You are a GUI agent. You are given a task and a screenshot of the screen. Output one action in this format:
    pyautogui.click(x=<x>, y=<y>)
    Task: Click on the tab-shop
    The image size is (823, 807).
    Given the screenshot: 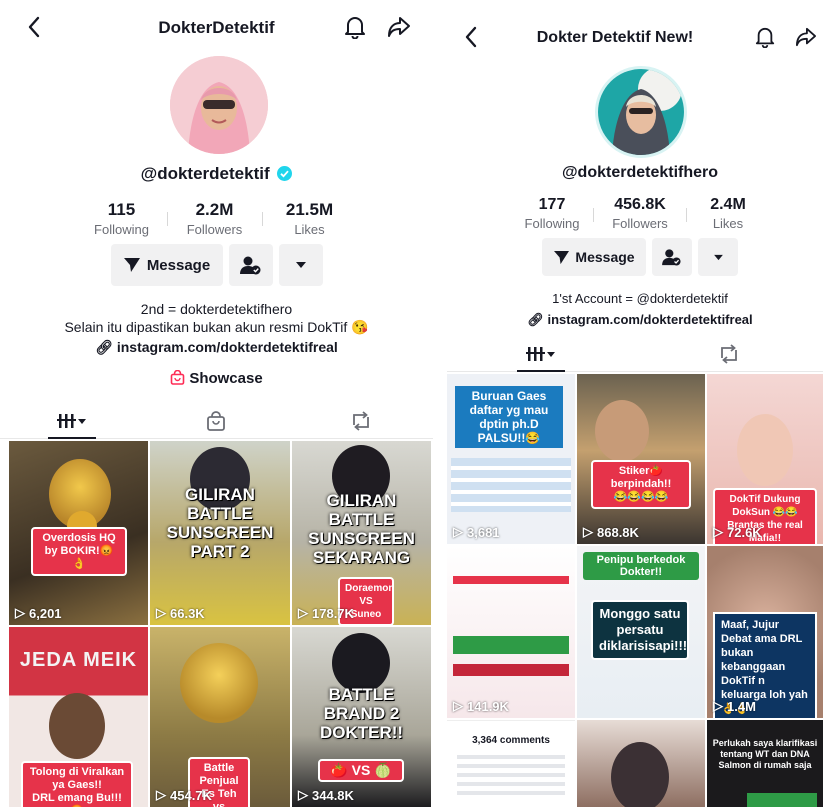 What is the action you would take?
    pyautogui.click(x=216, y=420)
    